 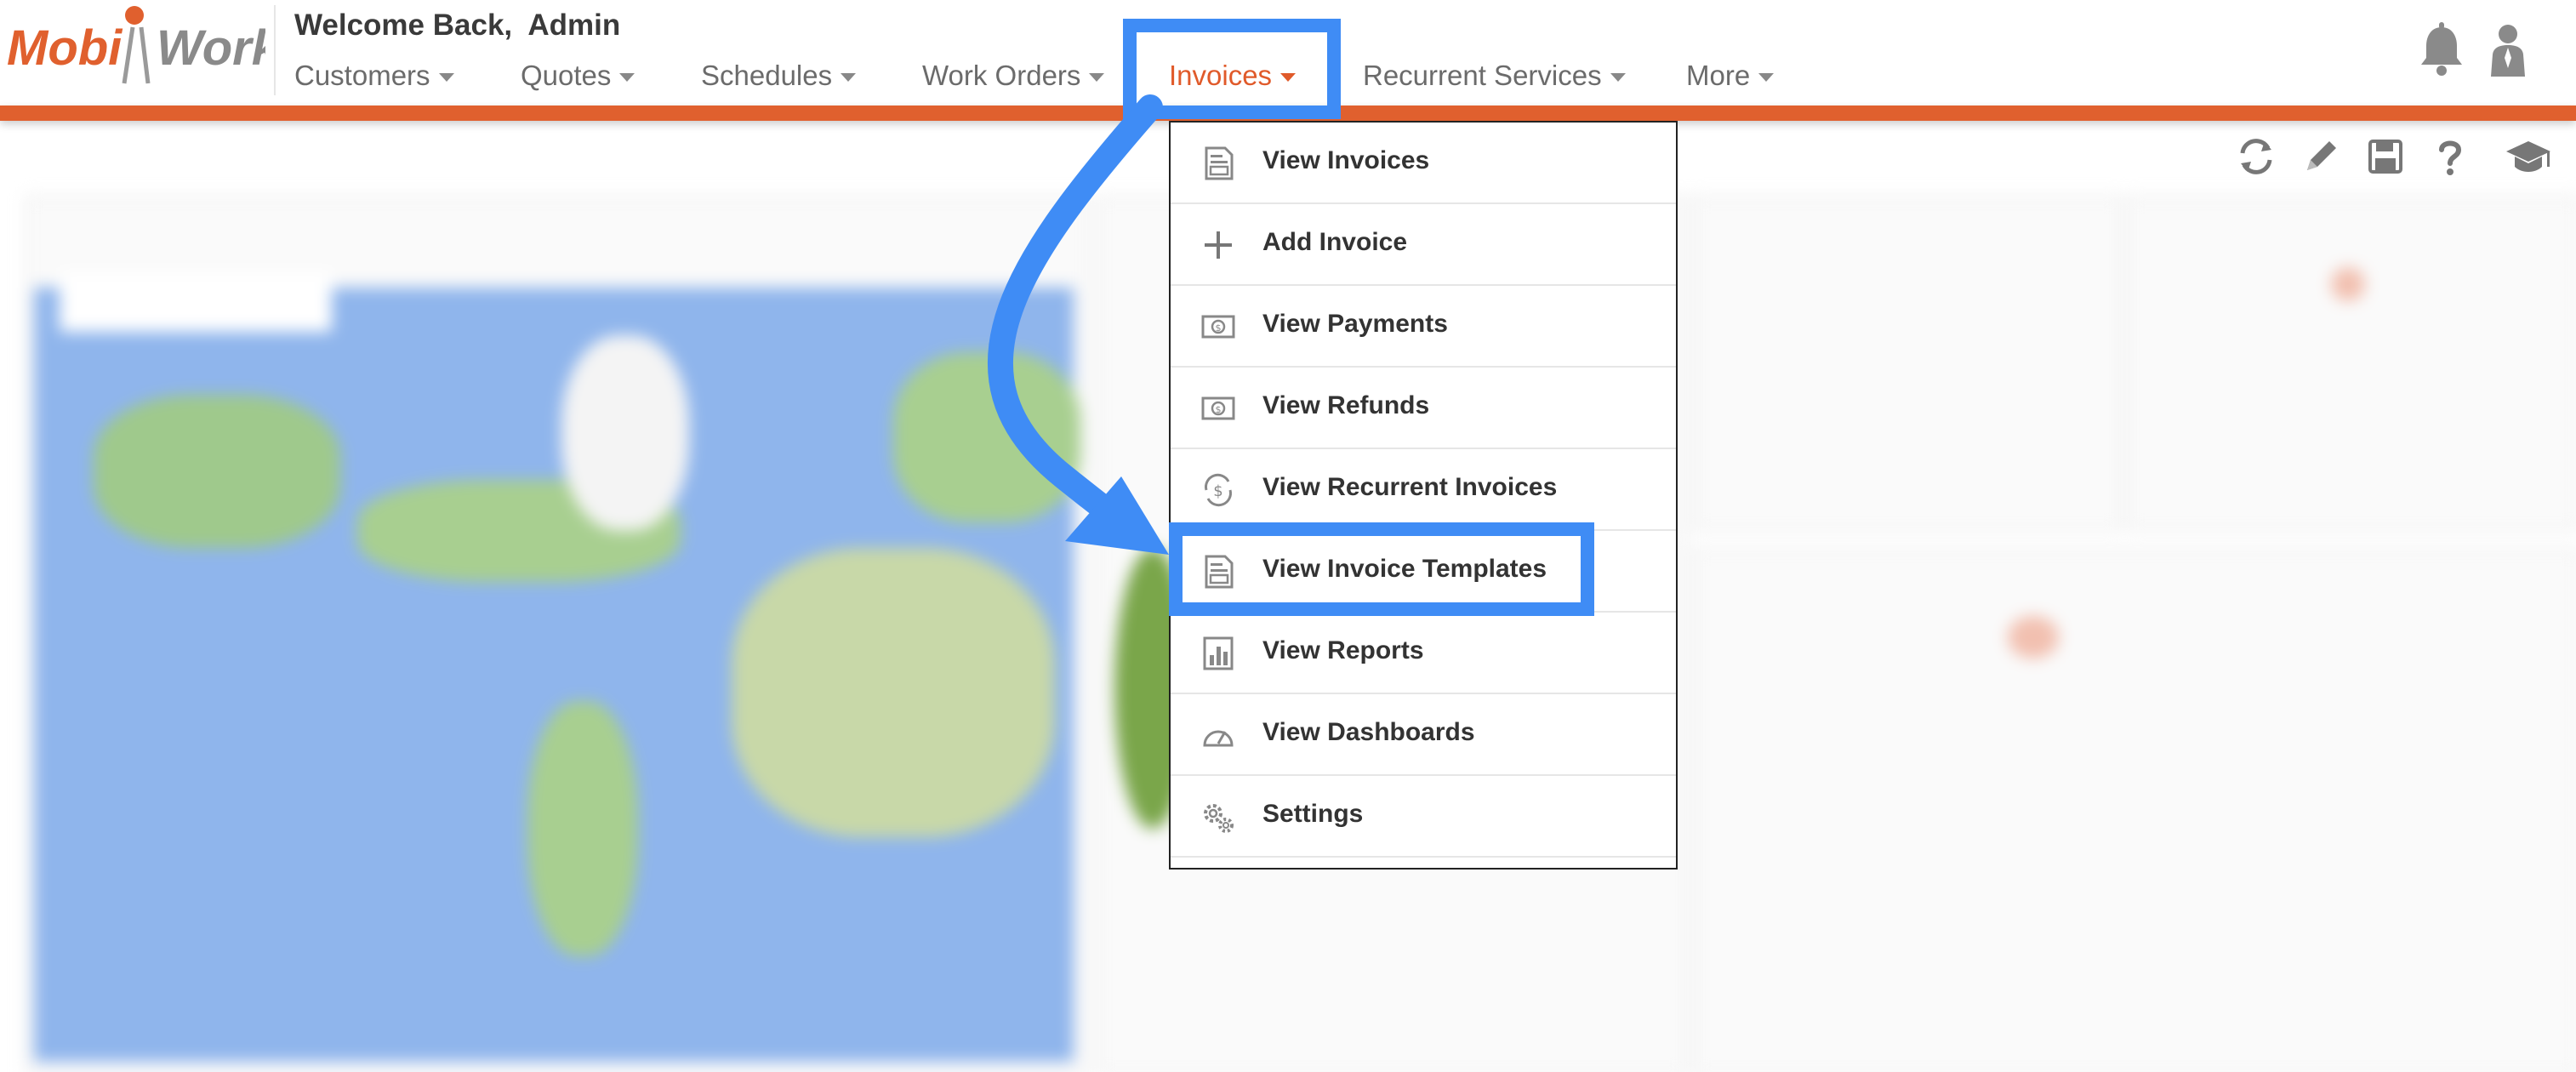 I want to click on menu-item-view-refunds: $ View Refunds, so click(x=1424, y=408).